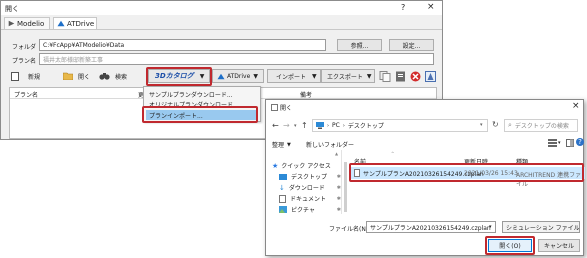  Describe the element at coordinates (24, 61) in the screenshot. I see `plan-name-label: プラン名` at that location.